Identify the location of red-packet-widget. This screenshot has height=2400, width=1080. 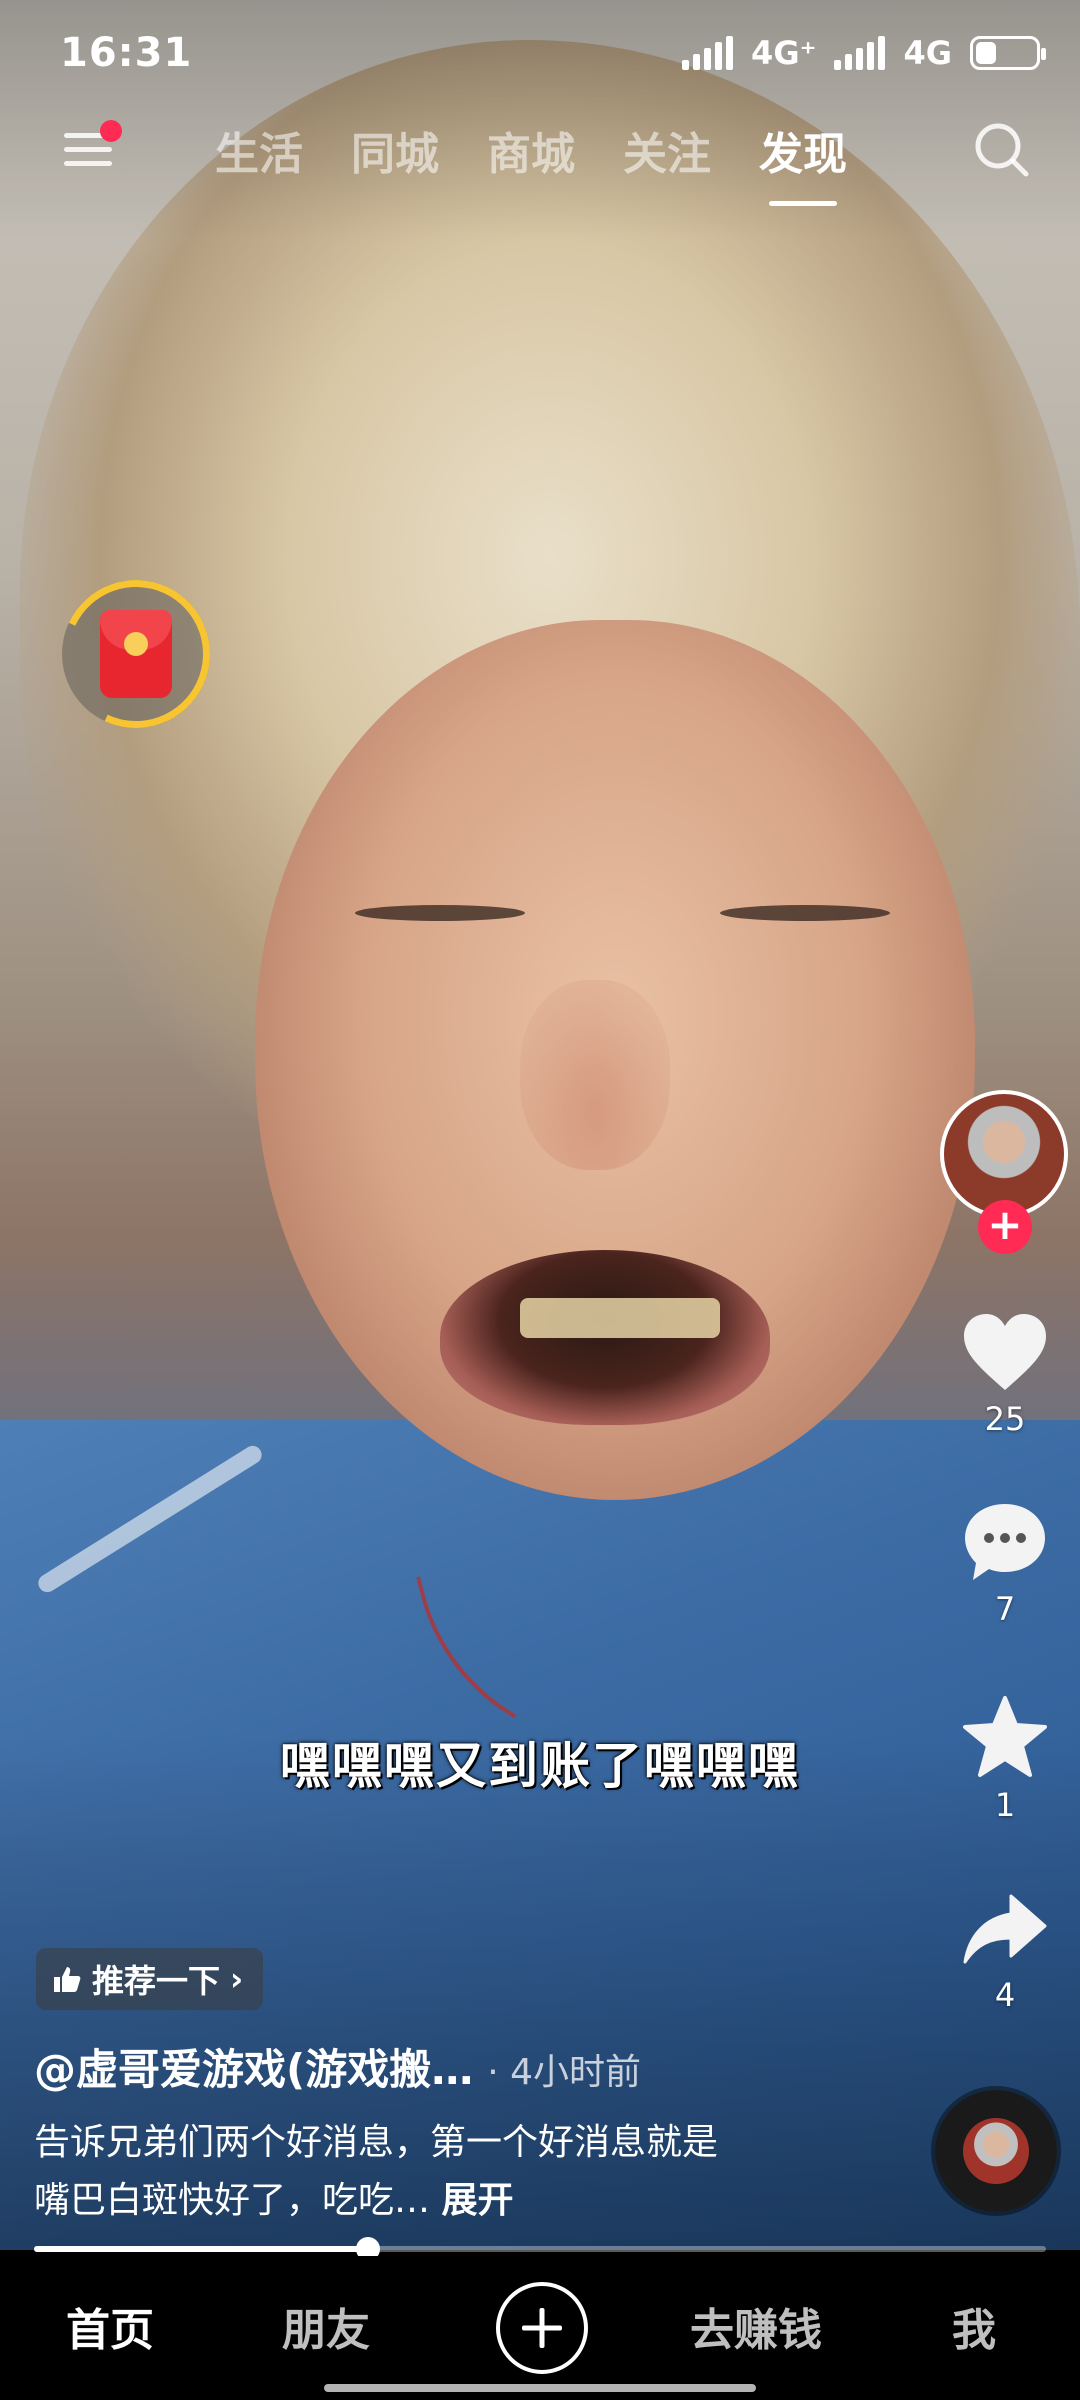
(136, 654).